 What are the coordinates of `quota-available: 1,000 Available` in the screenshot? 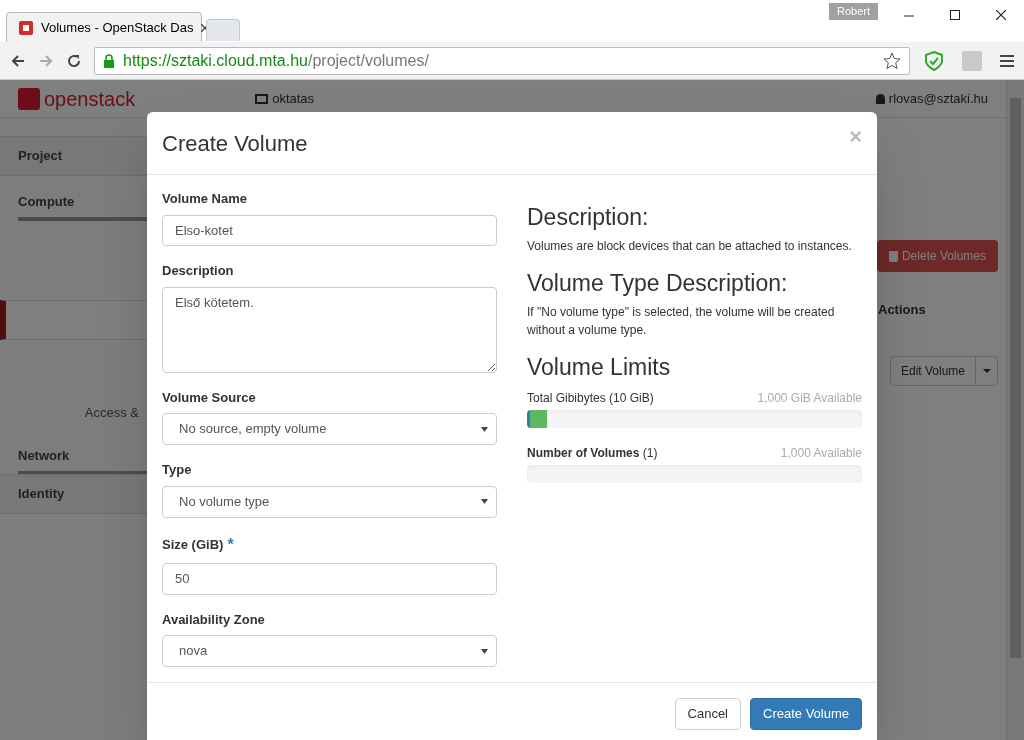 It's located at (821, 453).